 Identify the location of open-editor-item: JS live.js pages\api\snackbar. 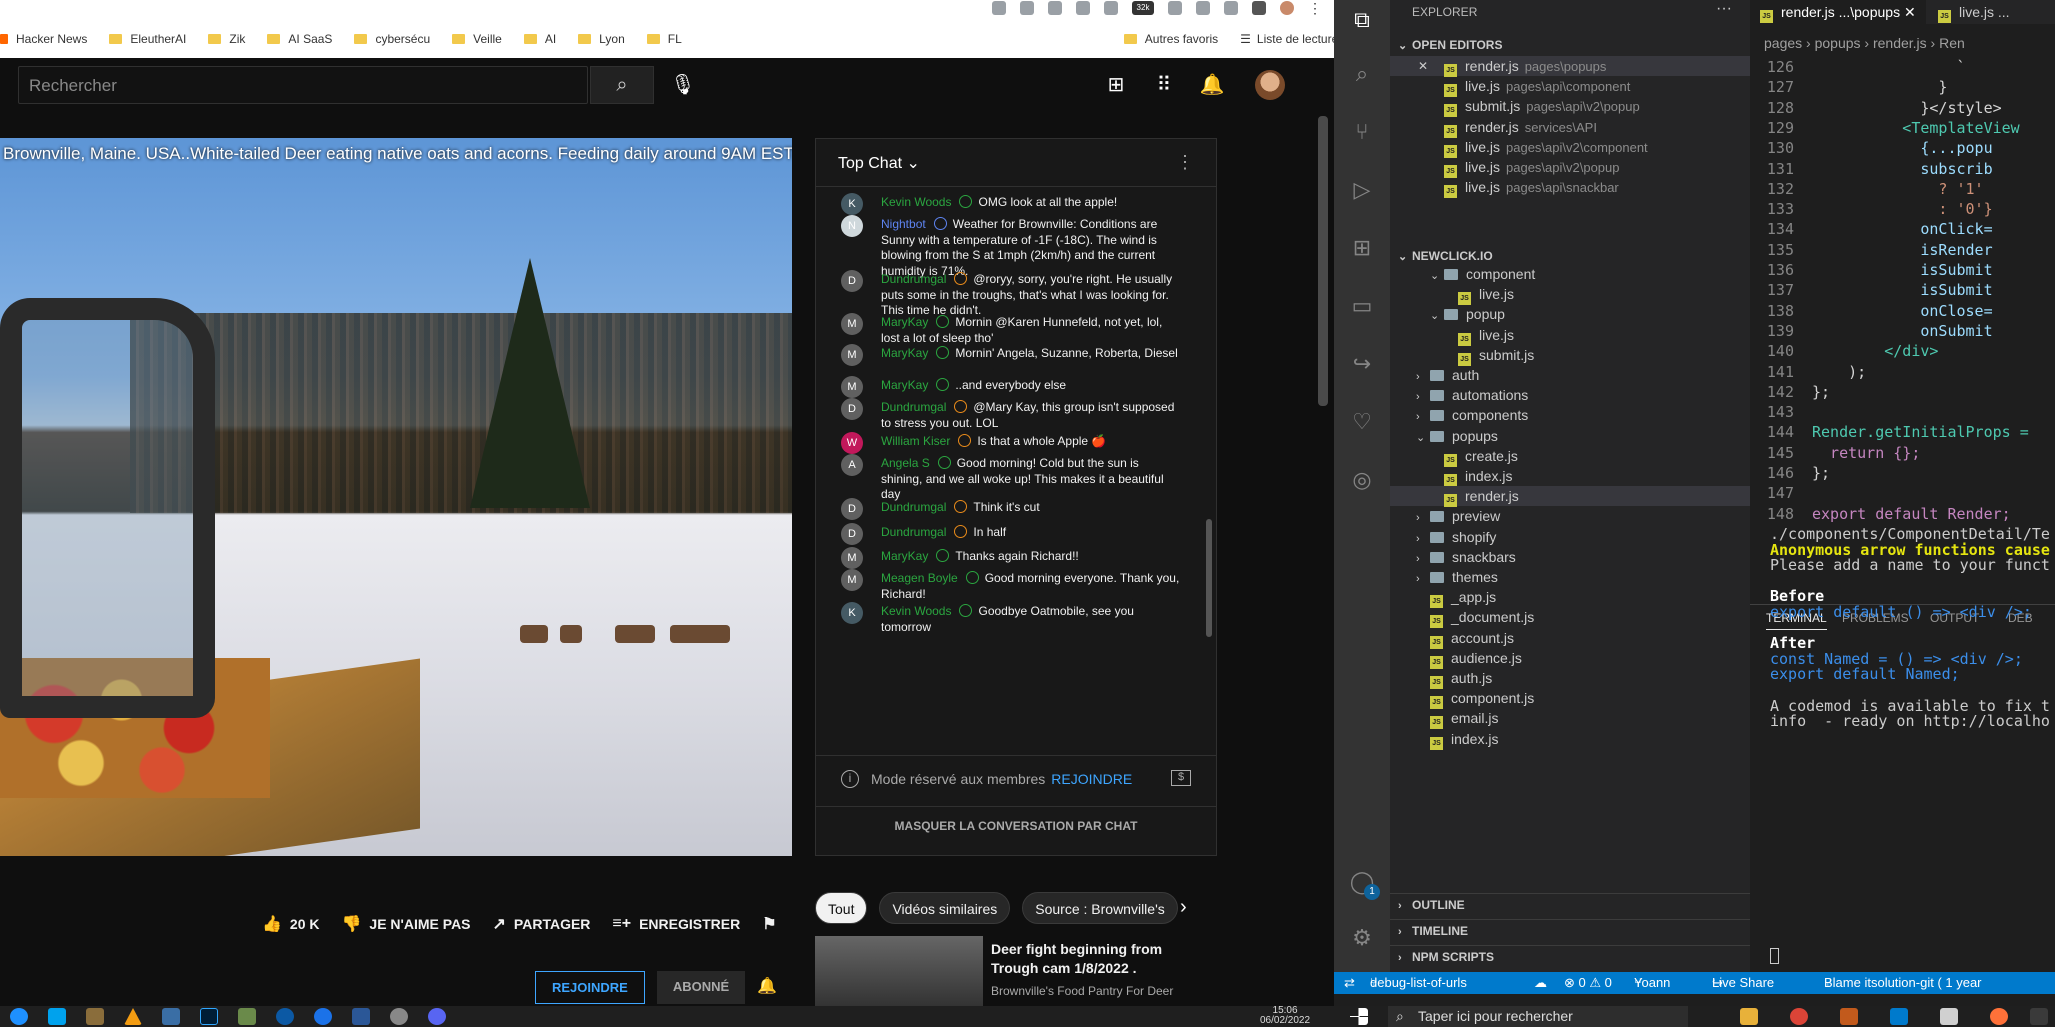
(1570, 188).